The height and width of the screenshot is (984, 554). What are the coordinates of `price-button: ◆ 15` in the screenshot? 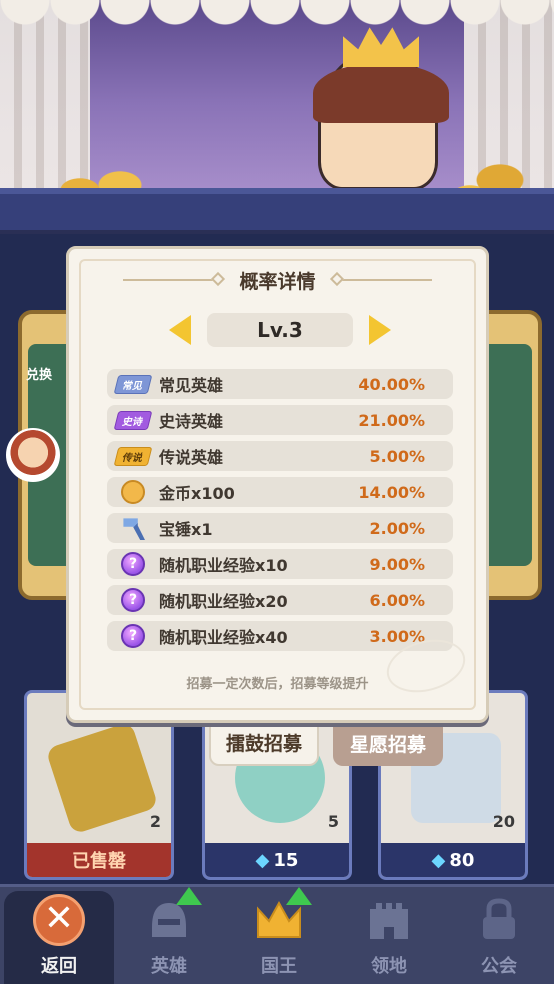 It's located at (277, 860).